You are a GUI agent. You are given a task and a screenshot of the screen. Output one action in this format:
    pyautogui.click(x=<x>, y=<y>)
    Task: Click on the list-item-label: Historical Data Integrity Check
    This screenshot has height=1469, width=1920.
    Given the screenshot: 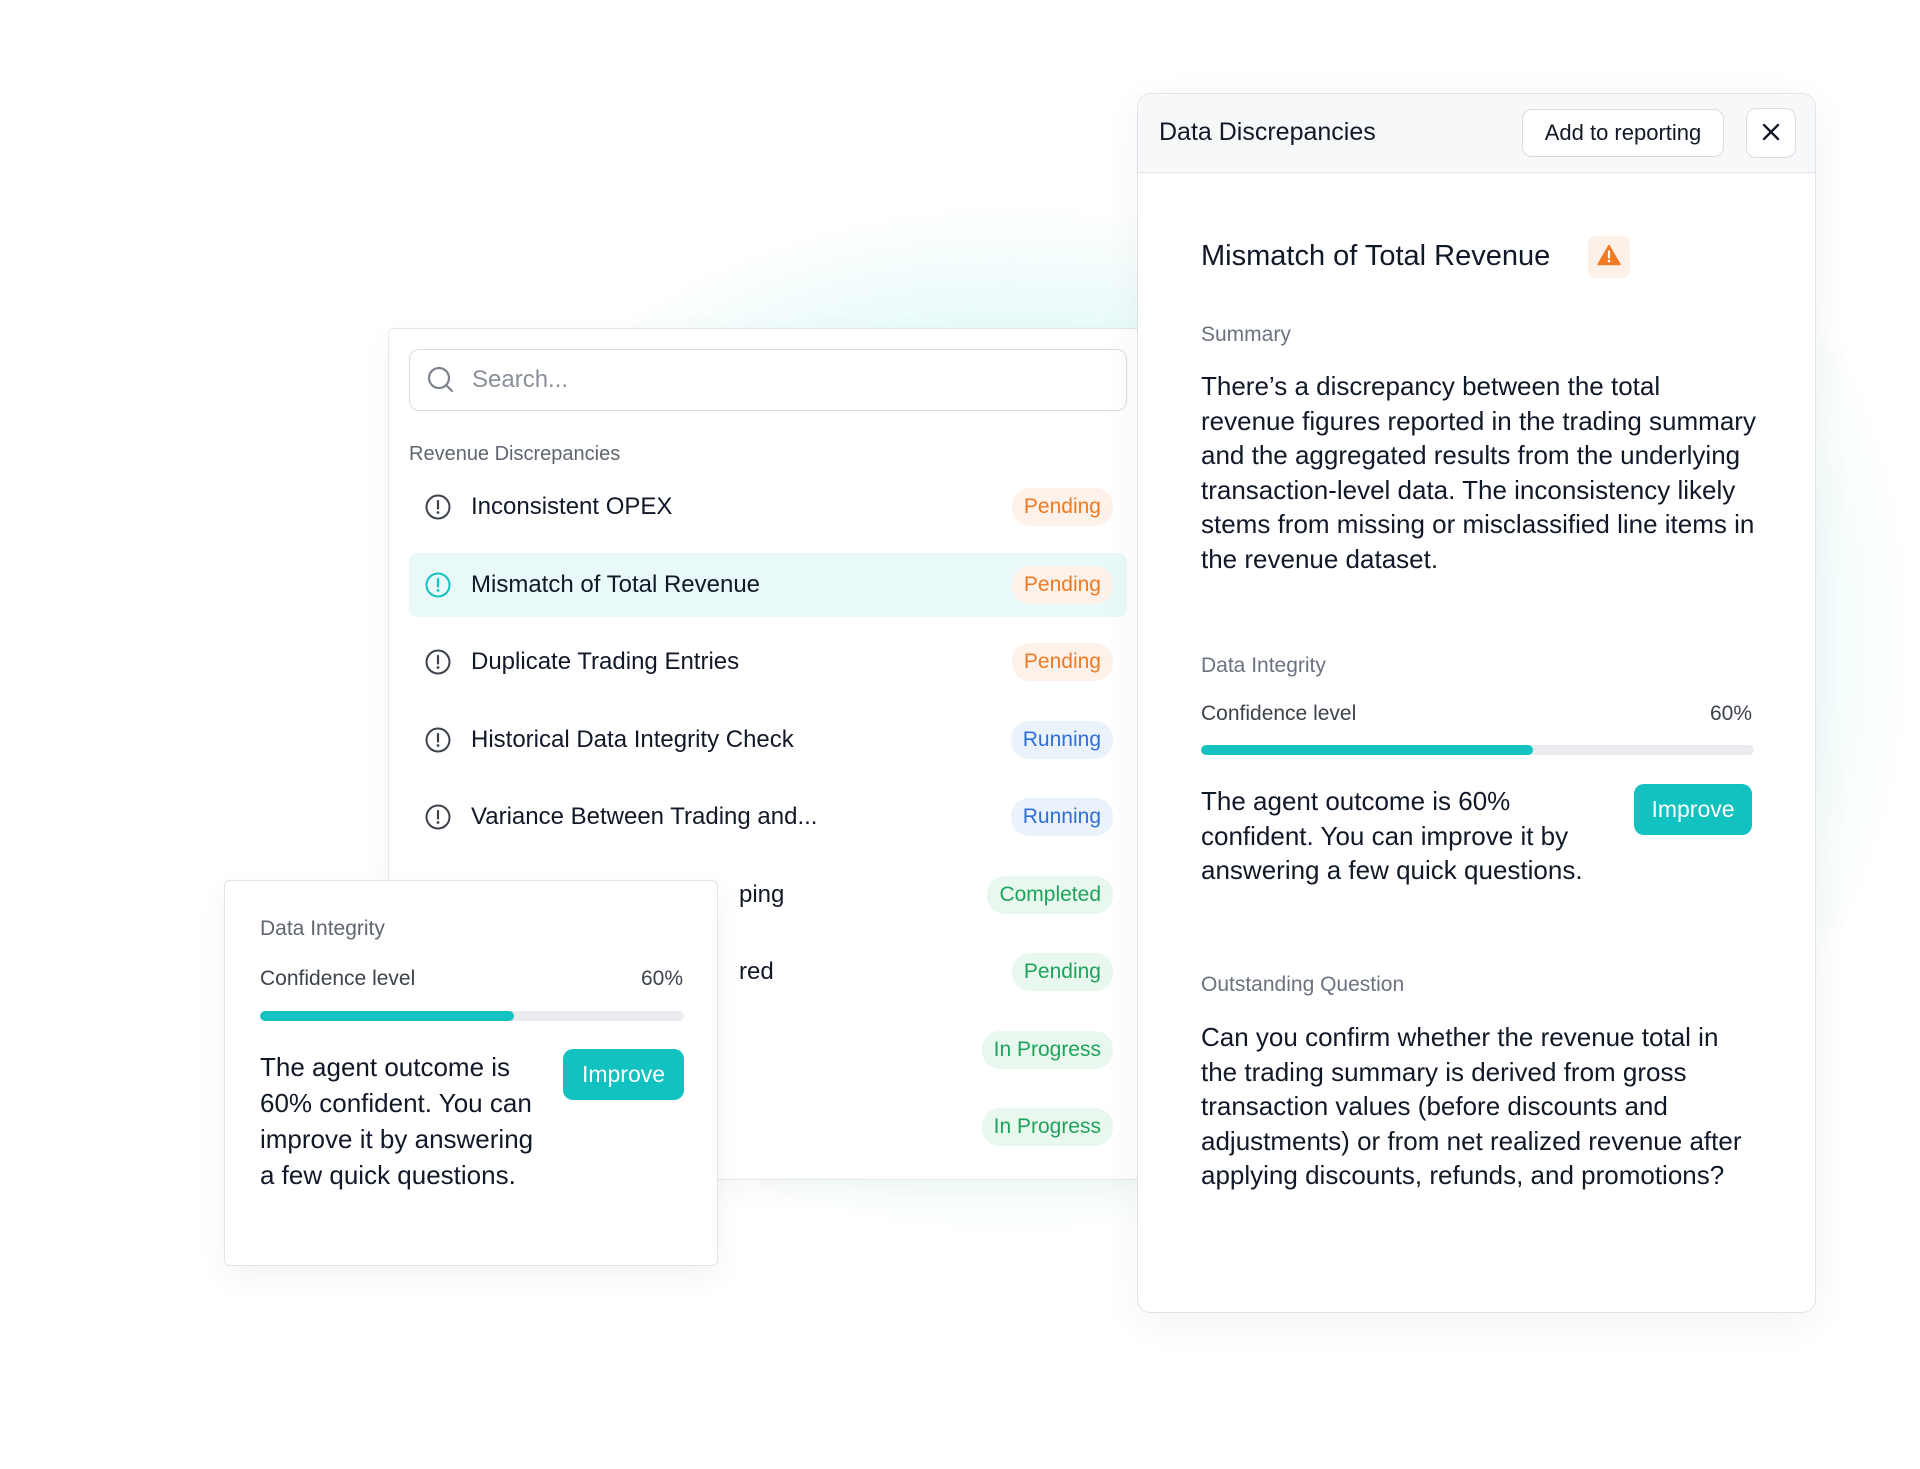 What is the action you would take?
    pyautogui.click(x=632, y=739)
    